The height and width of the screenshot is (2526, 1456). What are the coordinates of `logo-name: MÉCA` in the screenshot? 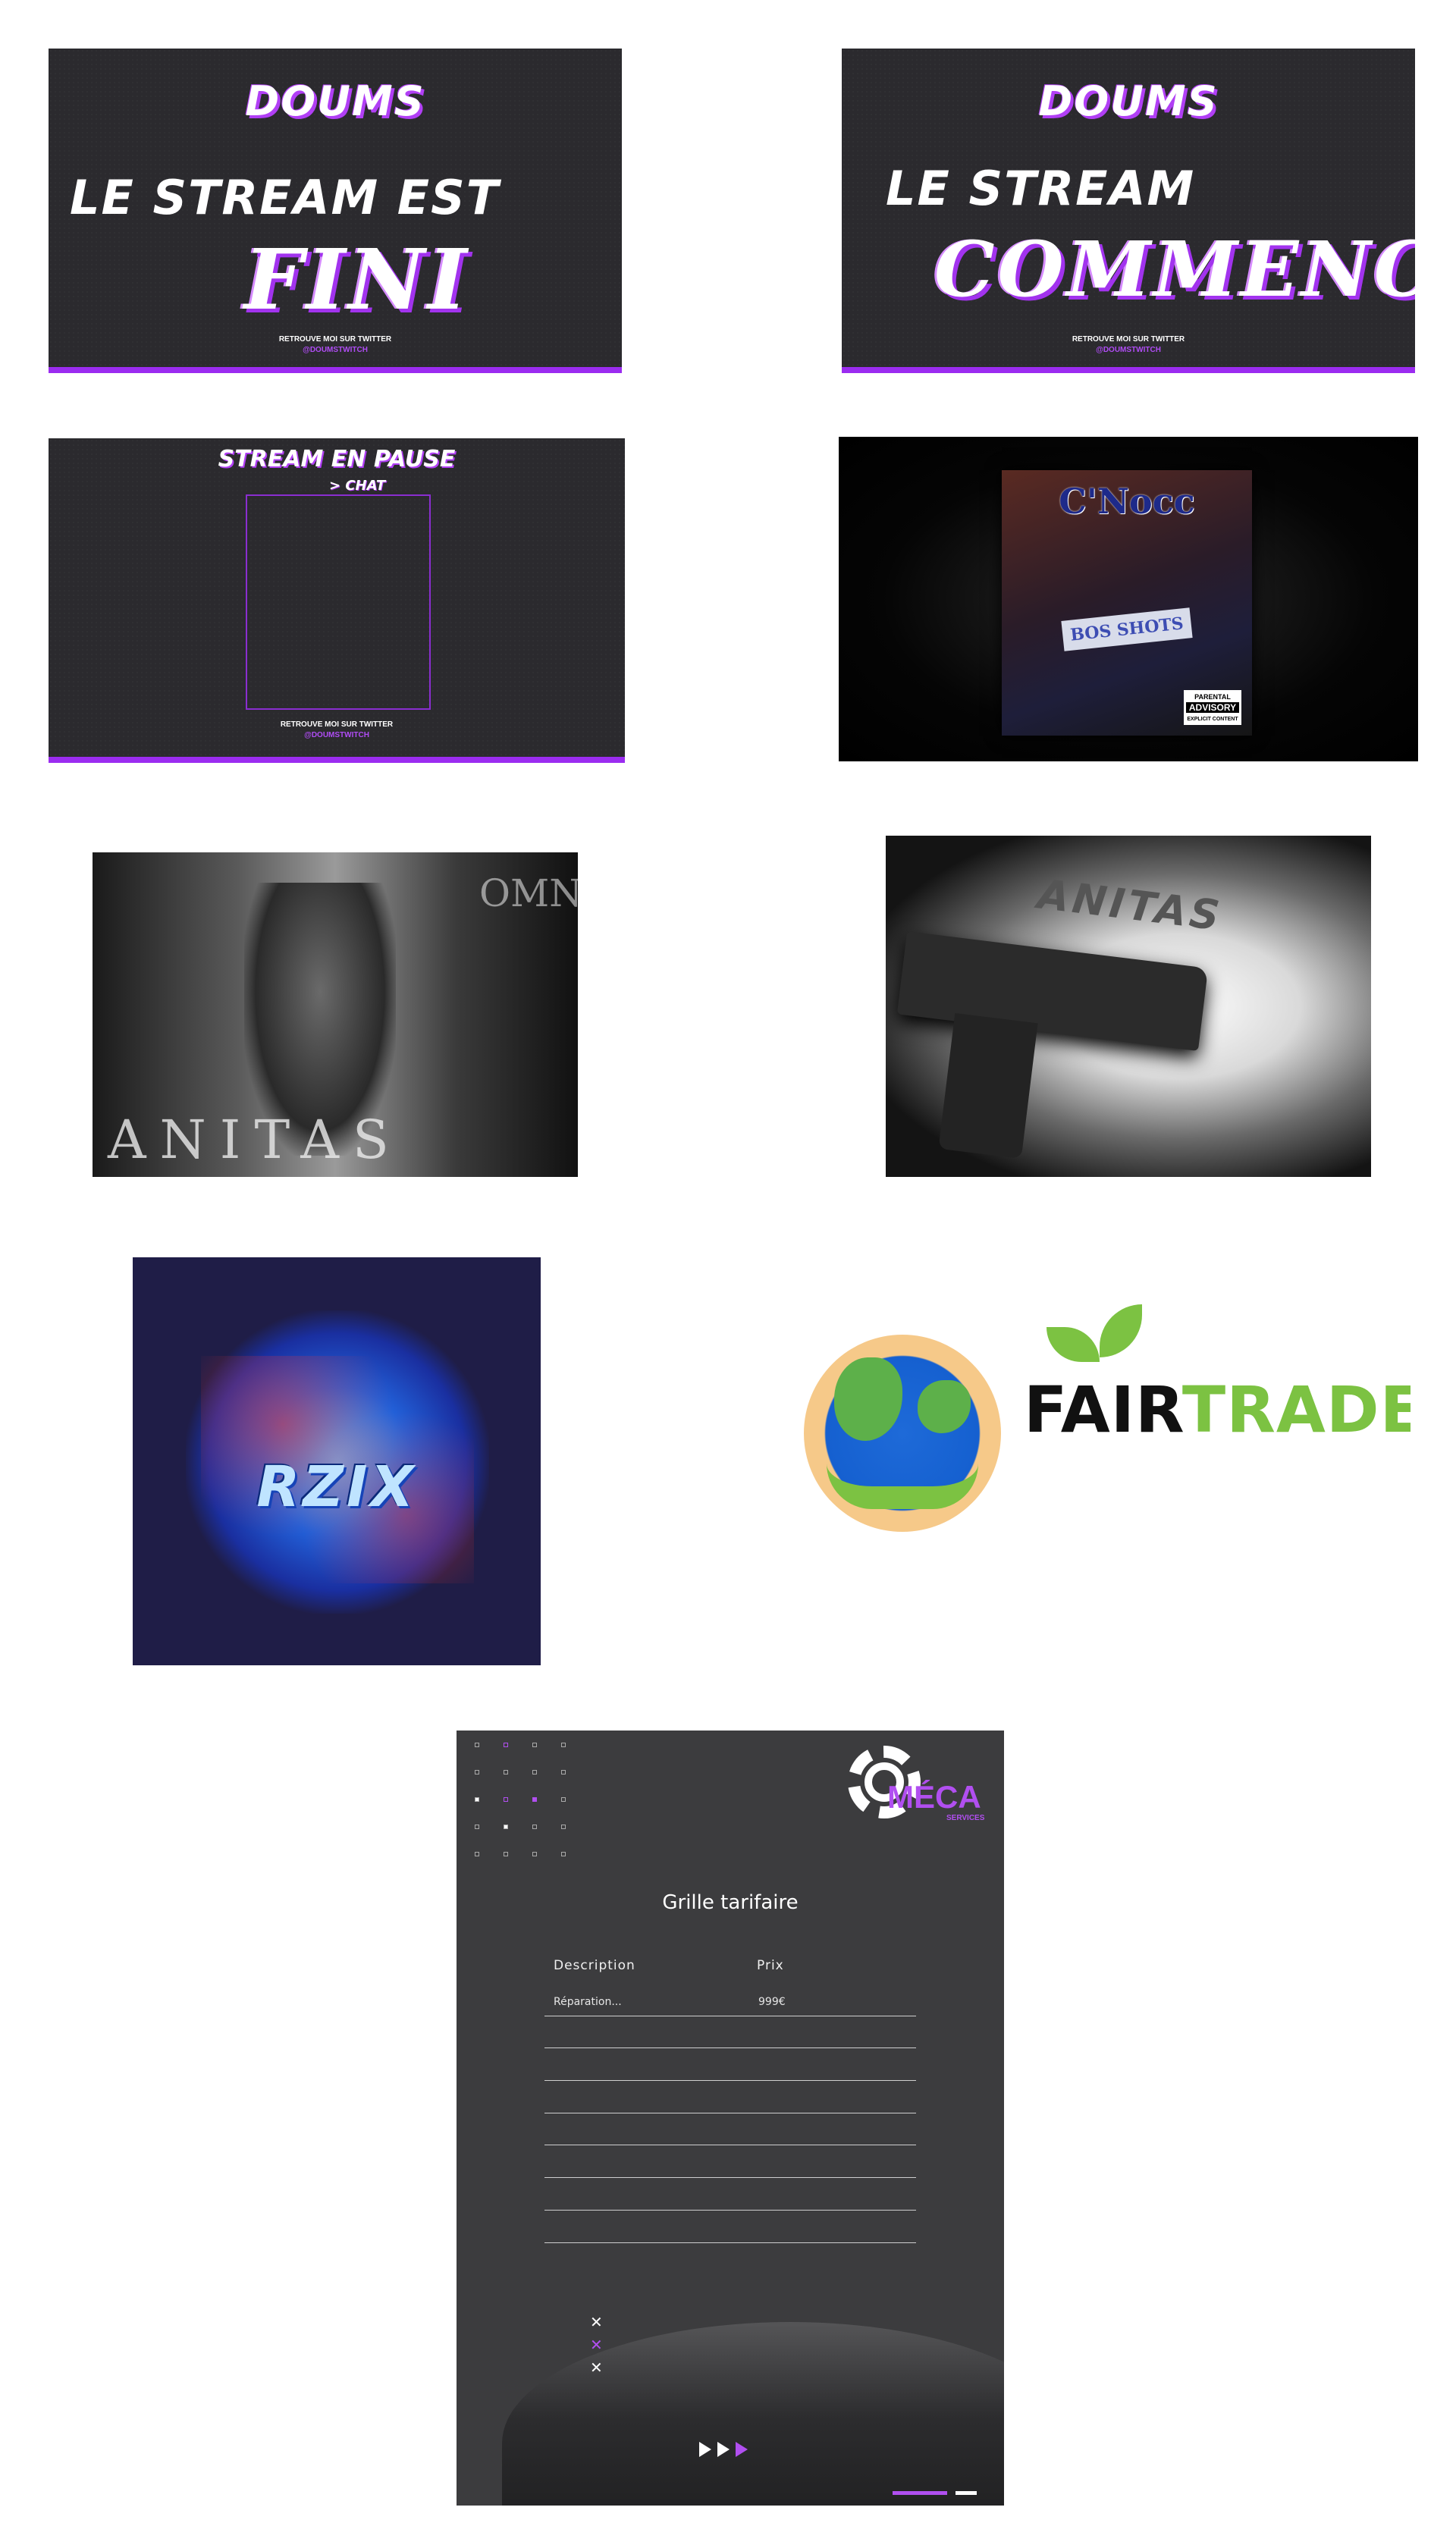 It's located at (934, 1797).